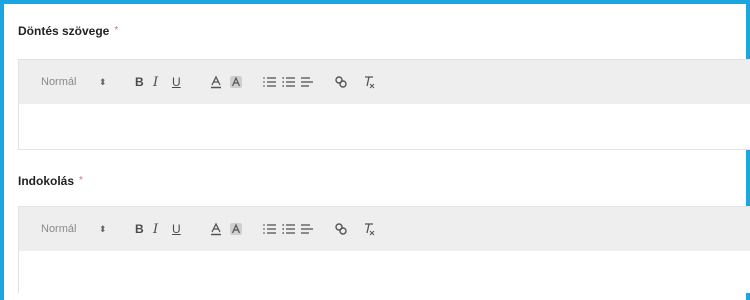 This screenshot has height=300, width=750. What do you see at coordinates (384, 272) in the screenshot?
I see `justification-input` at bounding box center [384, 272].